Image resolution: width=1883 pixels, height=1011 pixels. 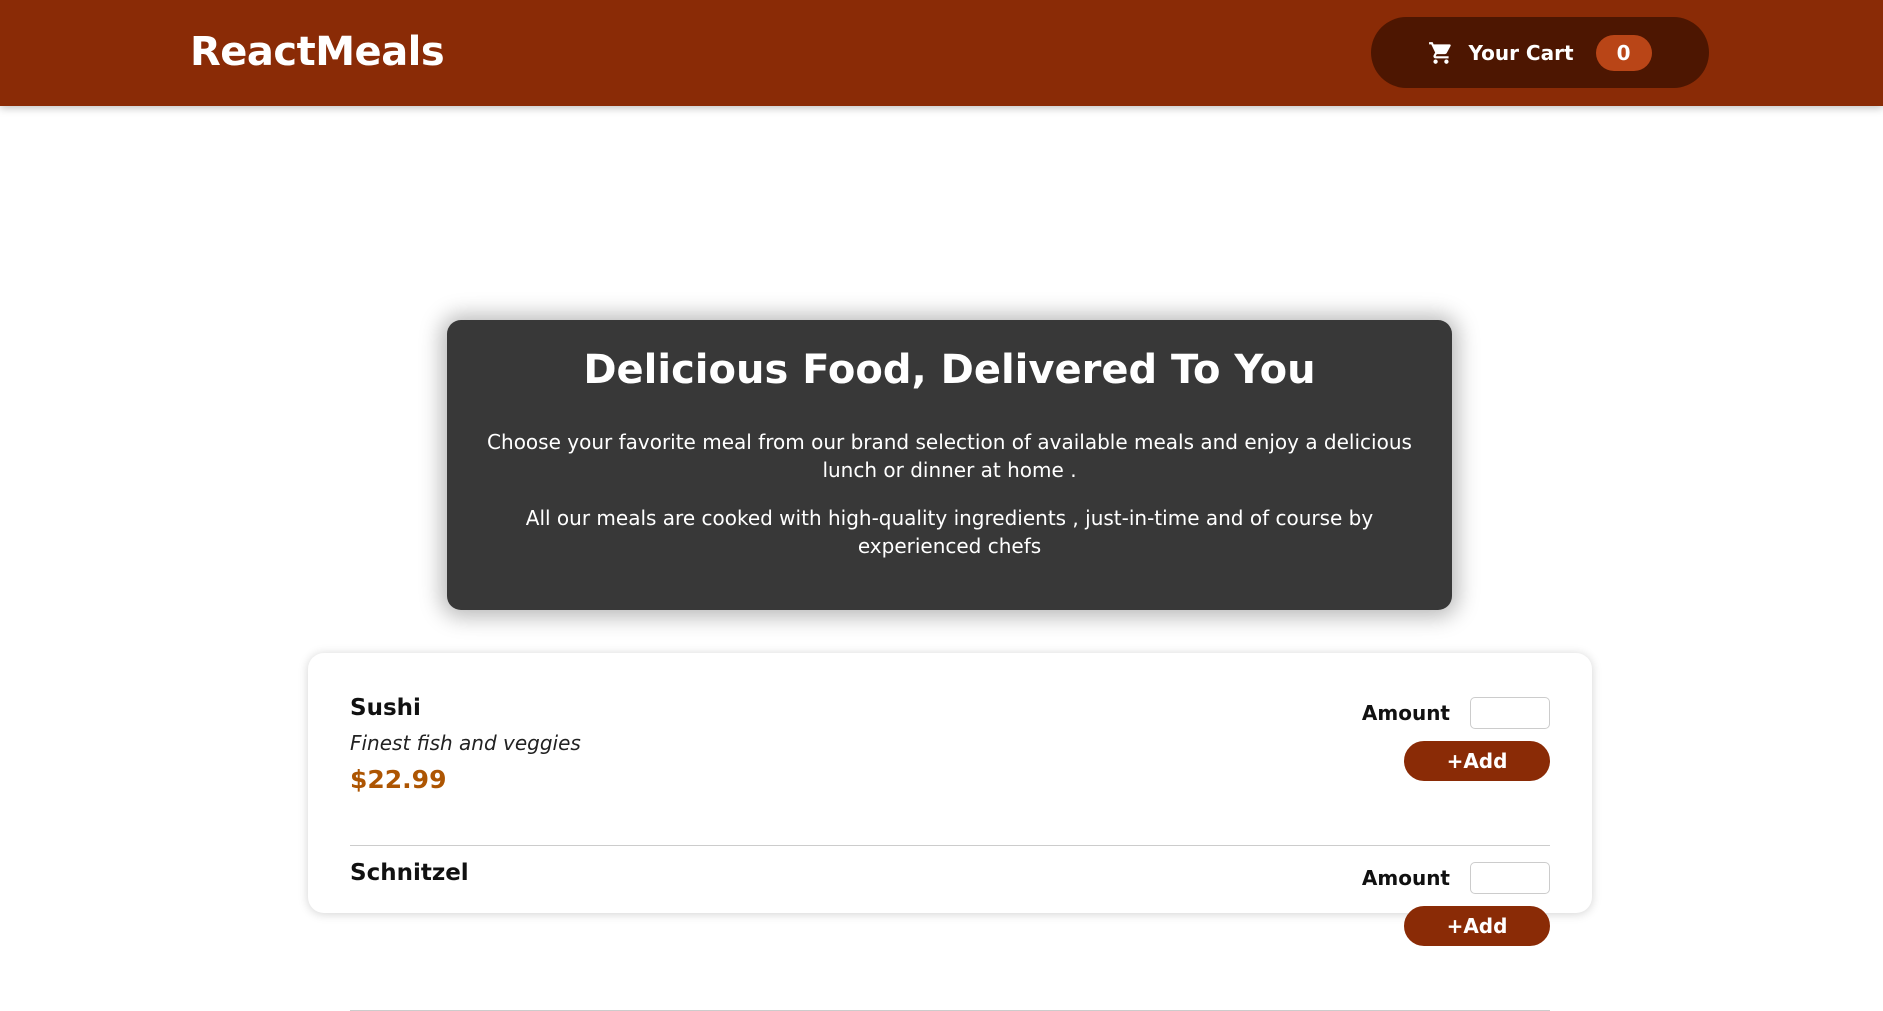 I want to click on app-header: ReactMeals Your Cart 0, so click(x=941, y=53).